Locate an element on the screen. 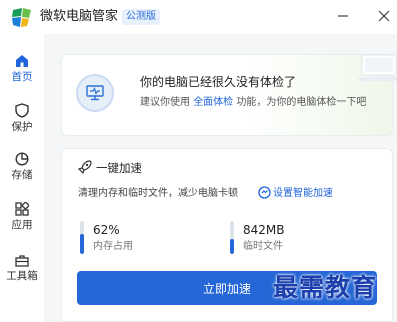 The image size is (397, 322). sidebar-item-apps: 应用 is located at coordinates (22, 224).